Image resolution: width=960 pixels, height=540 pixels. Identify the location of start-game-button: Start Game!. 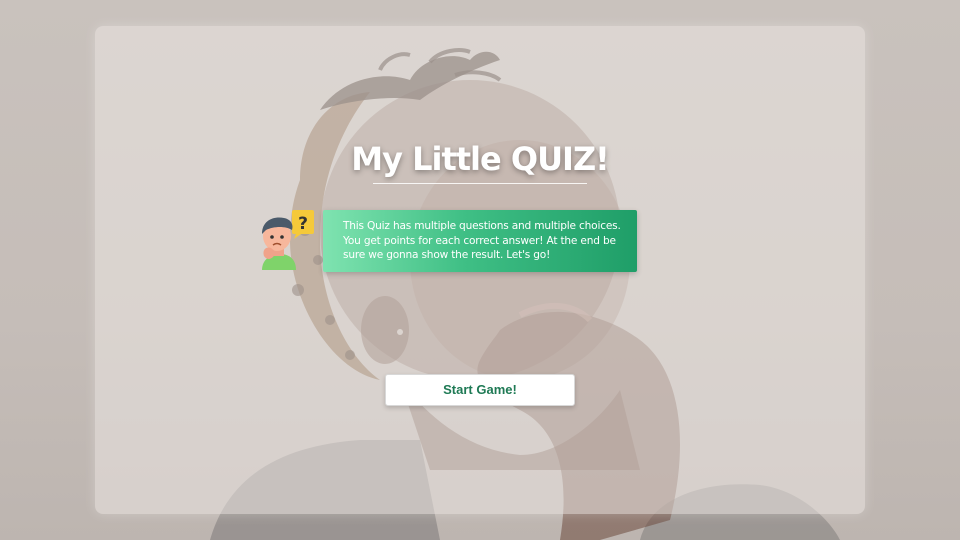
(480, 390).